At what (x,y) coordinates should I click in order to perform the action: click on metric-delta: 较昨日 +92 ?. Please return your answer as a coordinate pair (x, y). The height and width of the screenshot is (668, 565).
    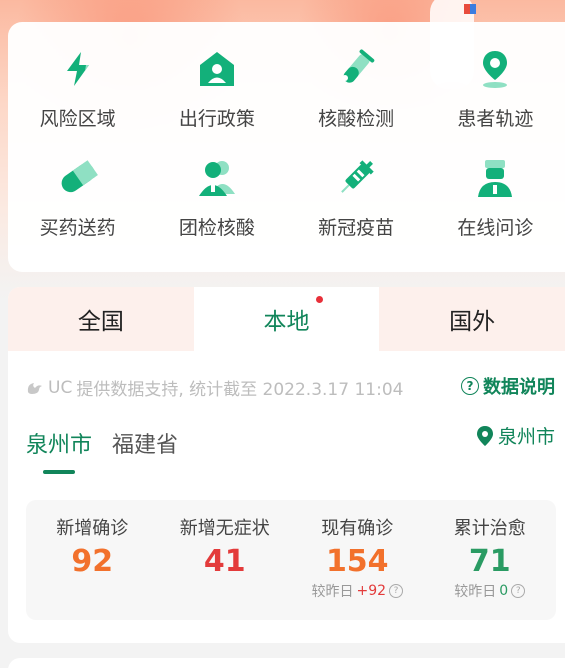
    Looking at the image, I should click on (357, 591).